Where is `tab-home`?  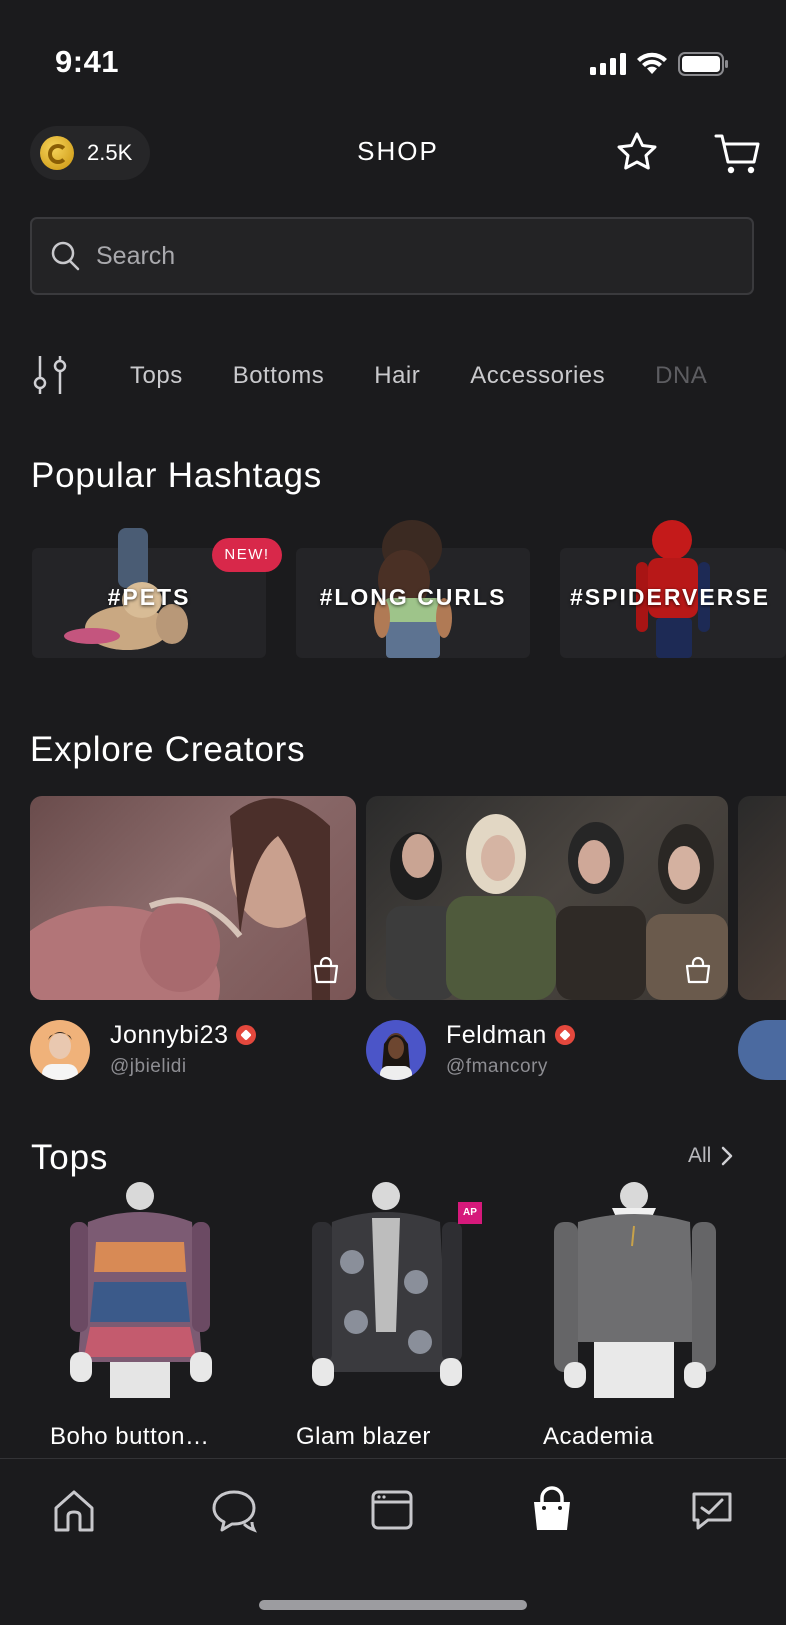 tab-home is located at coordinates (74, 1510).